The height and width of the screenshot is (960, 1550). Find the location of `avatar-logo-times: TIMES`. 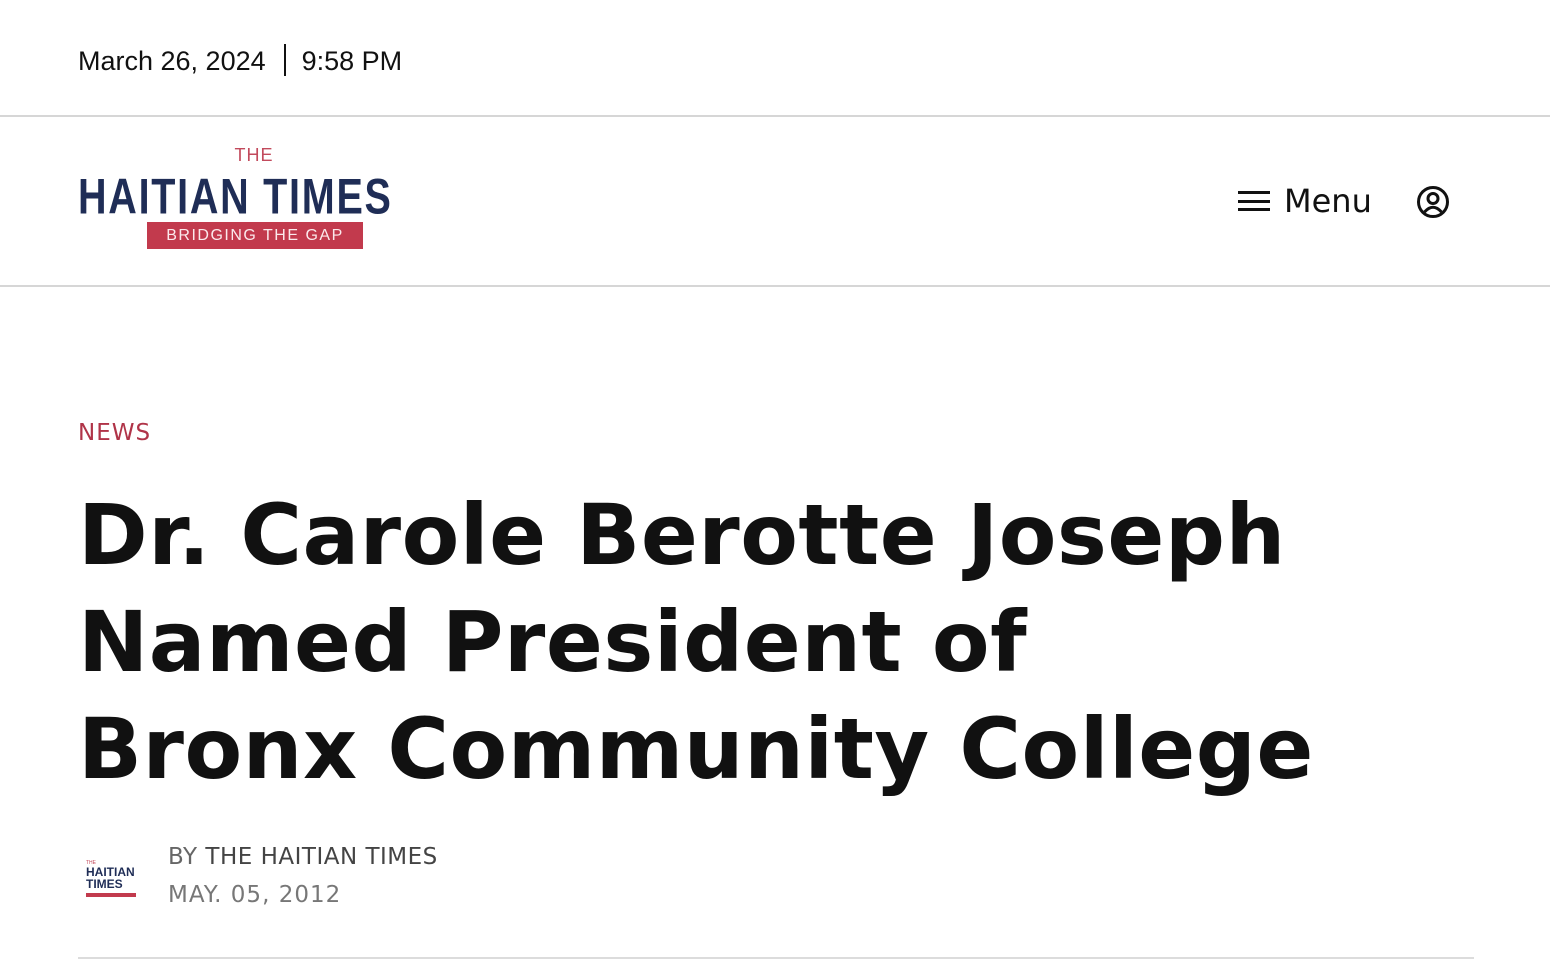

avatar-logo-times: TIMES is located at coordinates (104, 884).